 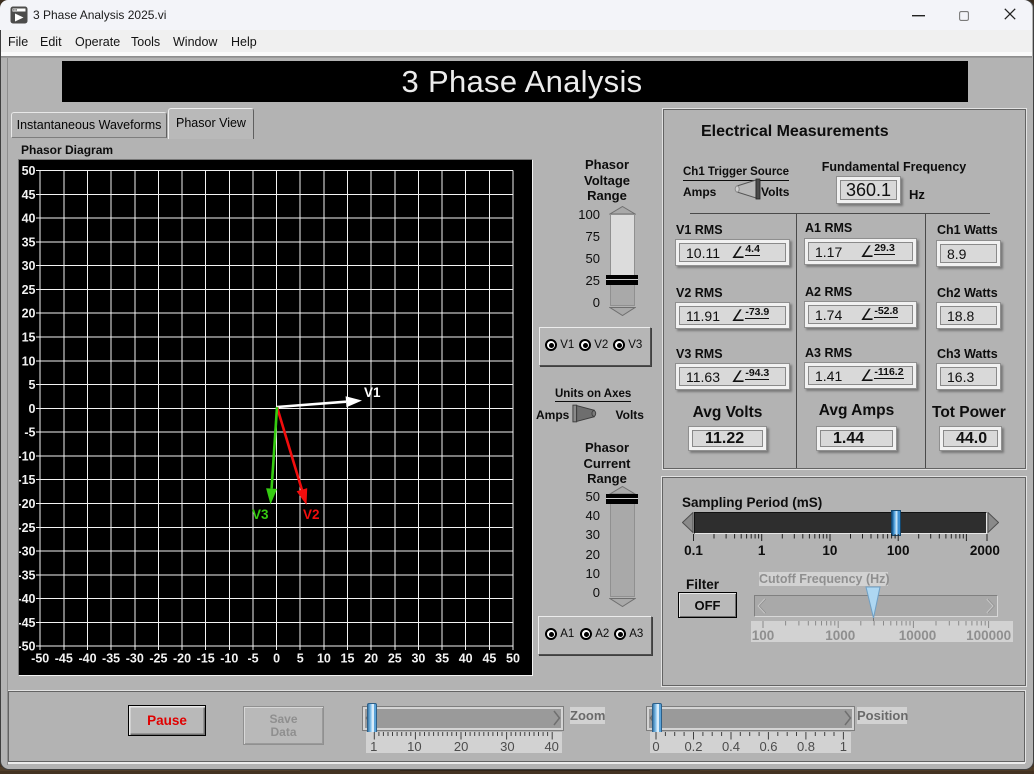 What do you see at coordinates (40, 659) in the screenshot?
I see `svg-text: -50` at bounding box center [40, 659].